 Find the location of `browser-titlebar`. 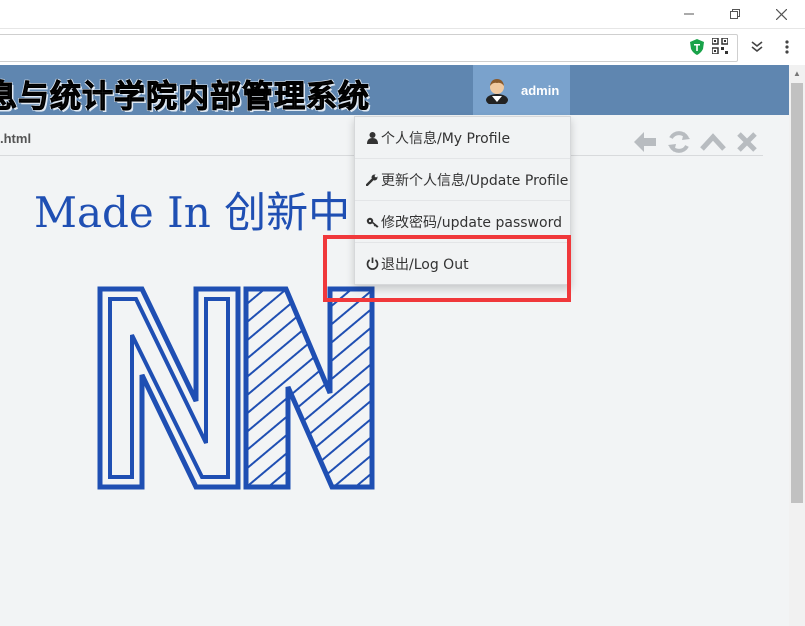

browser-titlebar is located at coordinates (402, 14).